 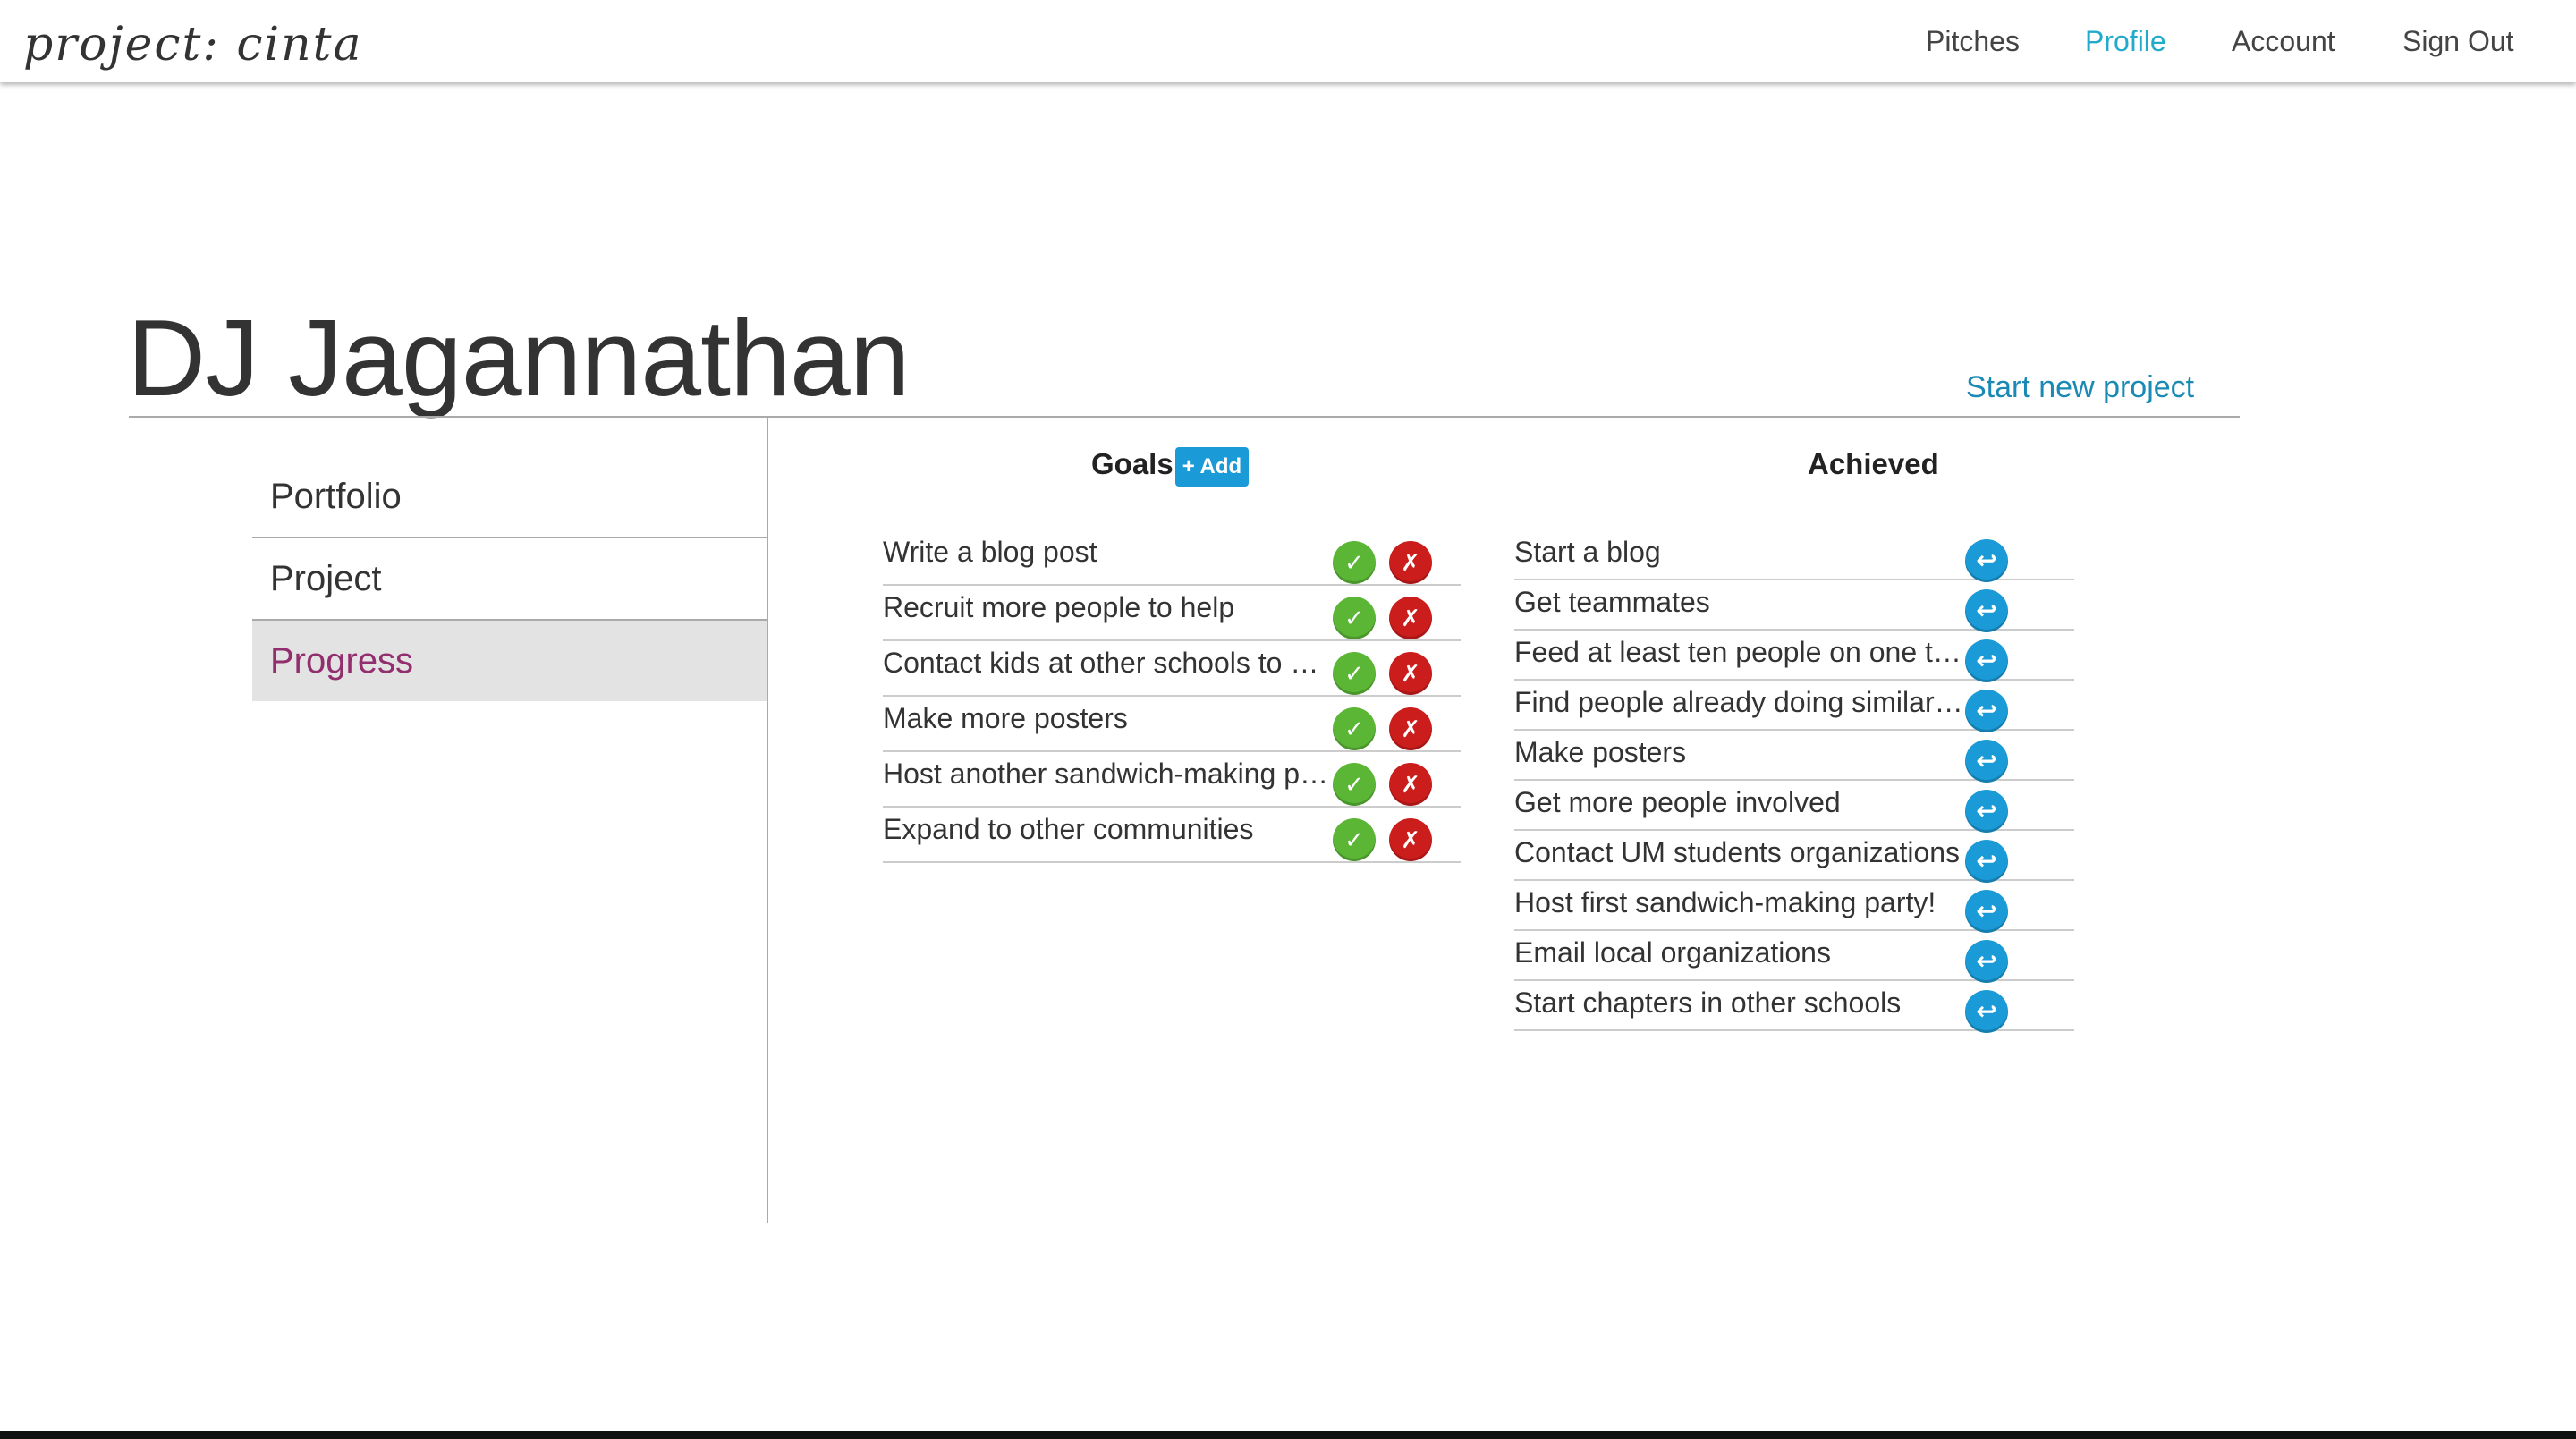 I want to click on achieved-row: Feed at least ten people on one trip ↩, so click(x=1794, y=657).